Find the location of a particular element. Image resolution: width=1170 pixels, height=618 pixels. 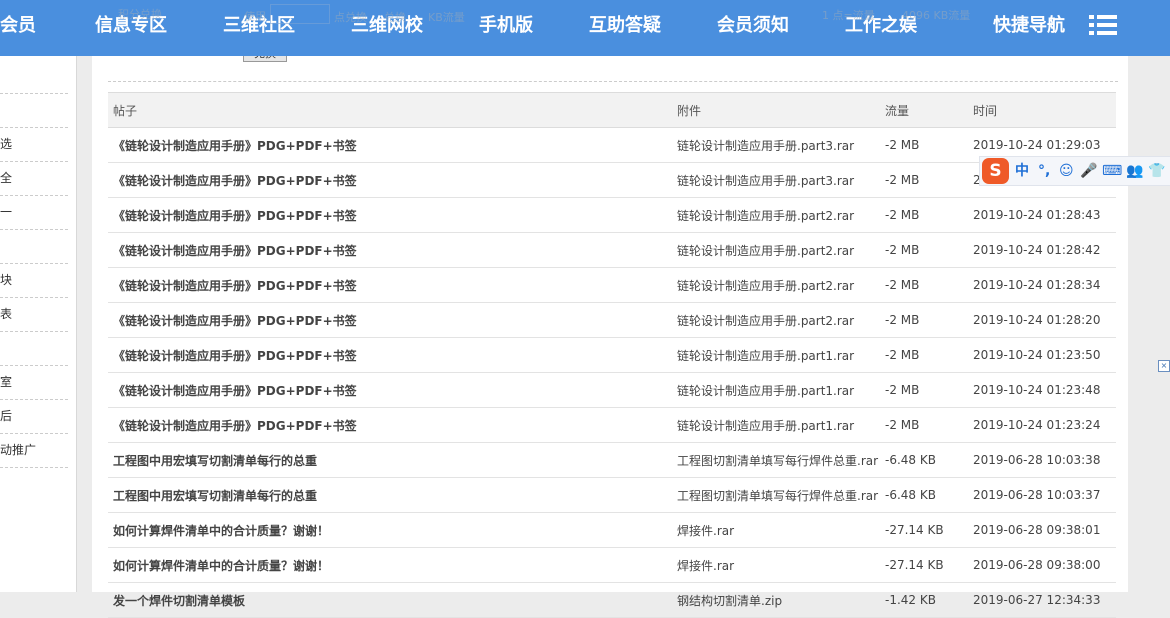

keyboard-icon: ⌨ is located at coordinates (1112, 171).